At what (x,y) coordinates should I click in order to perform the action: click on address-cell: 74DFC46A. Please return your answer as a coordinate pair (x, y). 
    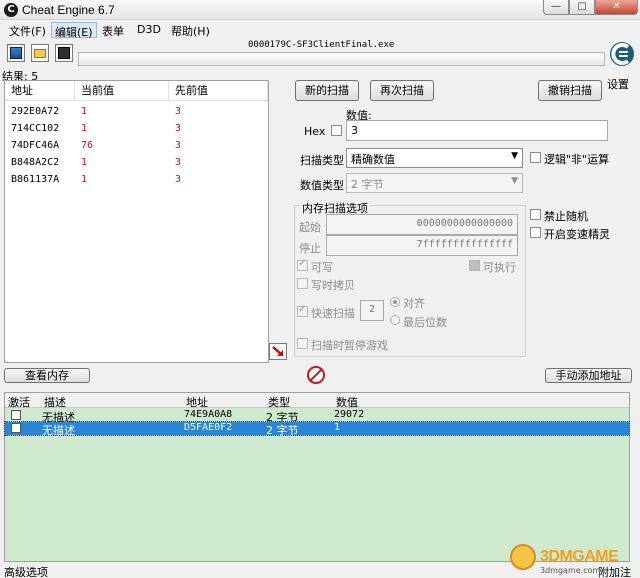
    Looking at the image, I should click on (35, 145).